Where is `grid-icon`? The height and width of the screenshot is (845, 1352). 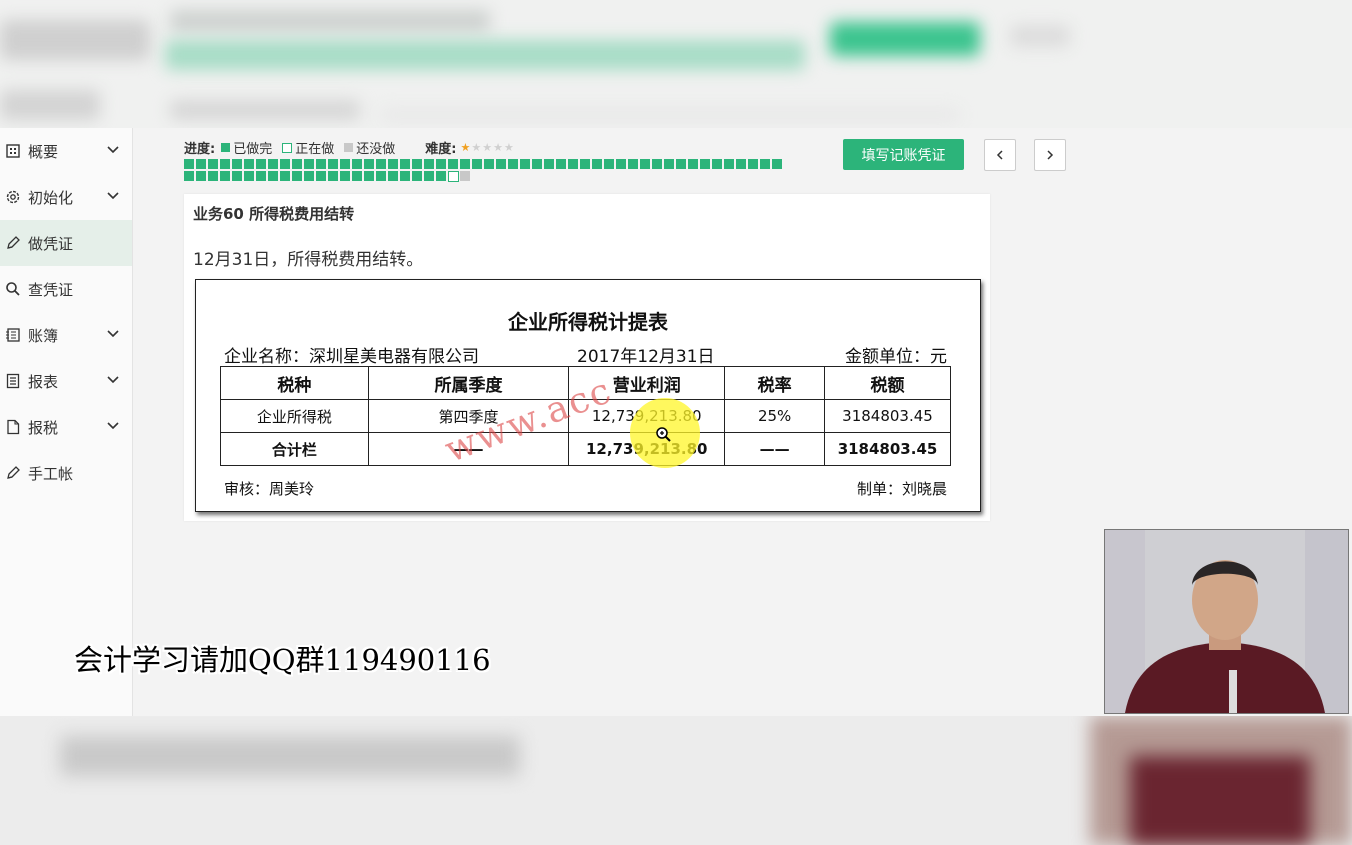 grid-icon is located at coordinates (13, 151).